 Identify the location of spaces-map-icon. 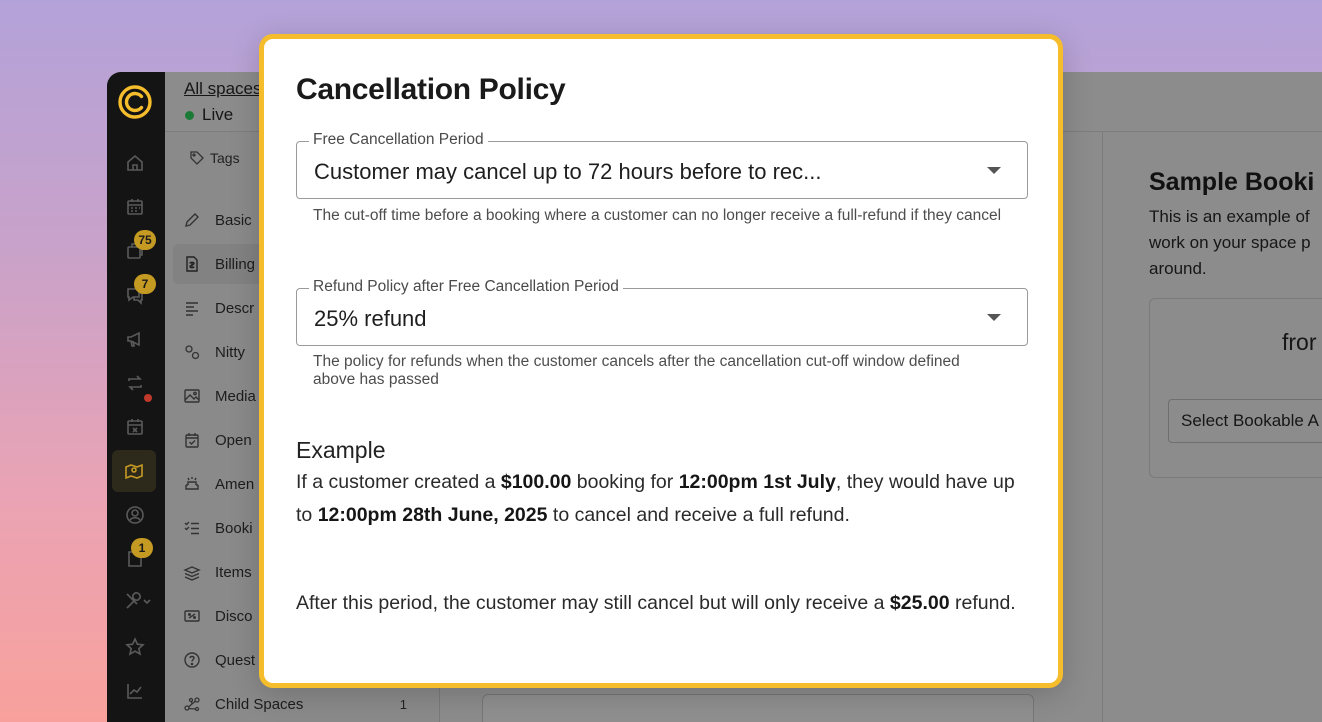
(134, 471).